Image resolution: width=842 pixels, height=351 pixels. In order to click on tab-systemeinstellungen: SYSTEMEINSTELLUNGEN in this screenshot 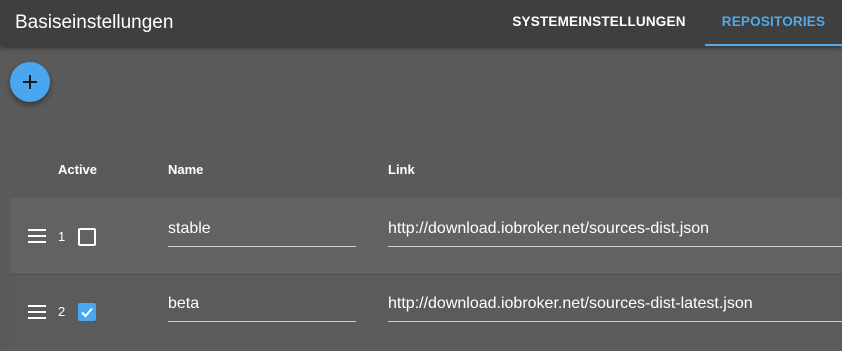, I will do `click(599, 23)`.